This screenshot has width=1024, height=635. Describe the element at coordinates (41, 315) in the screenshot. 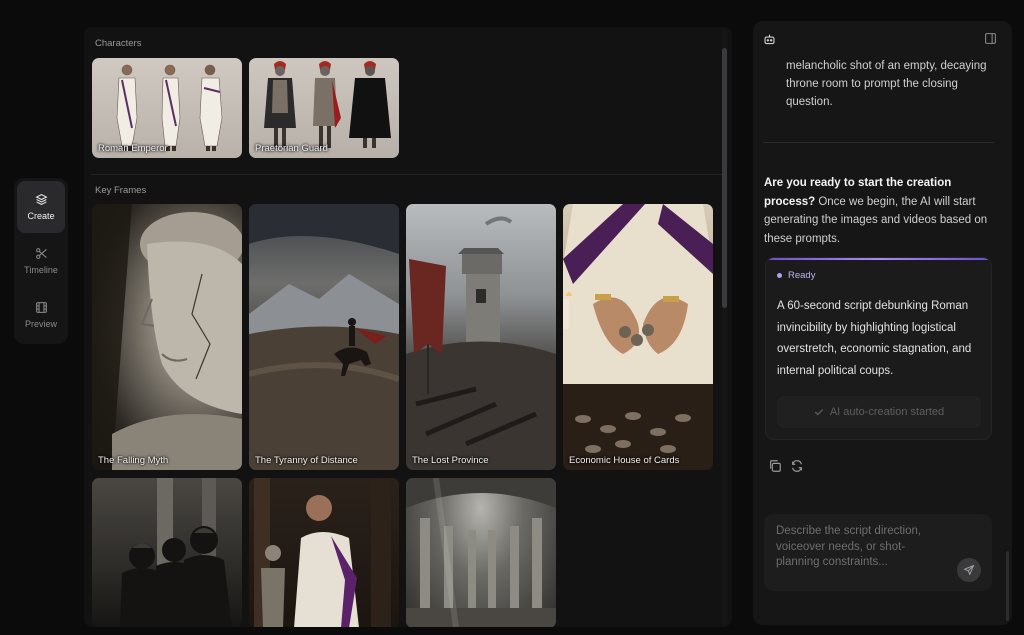

I see `nav-preview: Preview` at that location.